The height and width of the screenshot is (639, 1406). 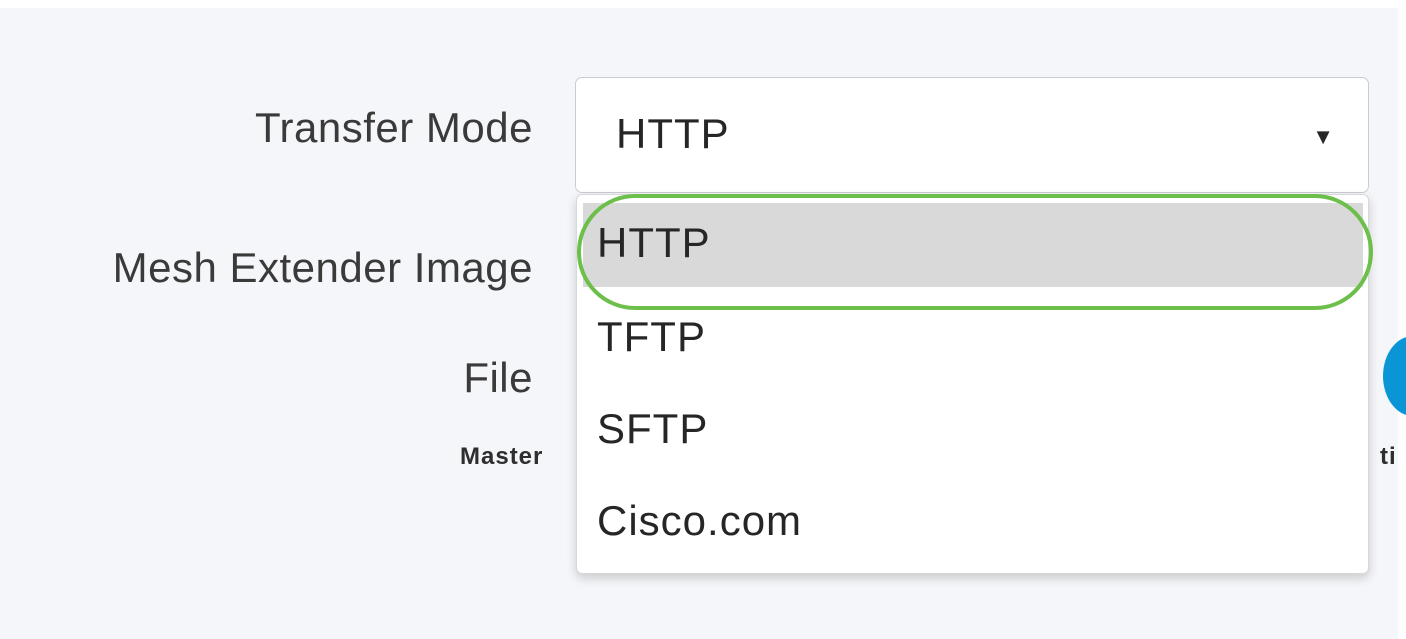 I want to click on mesh-extender-image-label: Mesh Extender Image, so click(x=322, y=267).